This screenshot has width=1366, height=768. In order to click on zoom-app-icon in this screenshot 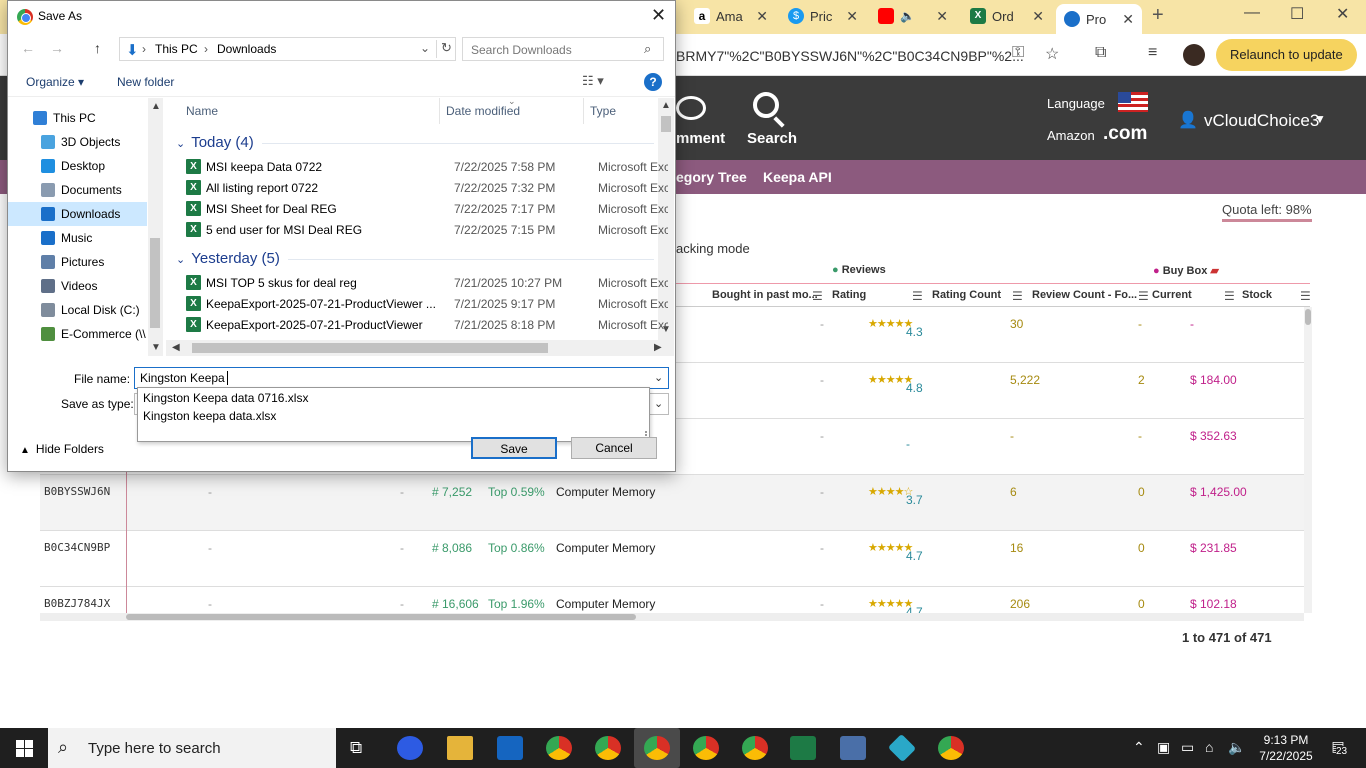, I will do `click(410, 748)`.